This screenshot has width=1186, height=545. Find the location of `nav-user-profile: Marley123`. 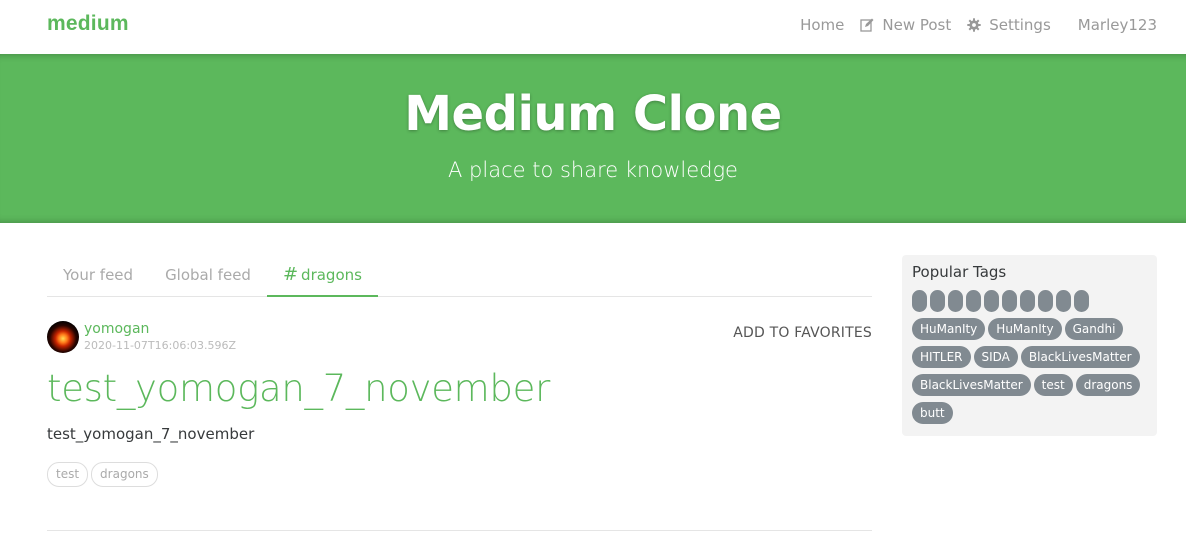

nav-user-profile: Marley123 is located at coordinates (1117, 25).